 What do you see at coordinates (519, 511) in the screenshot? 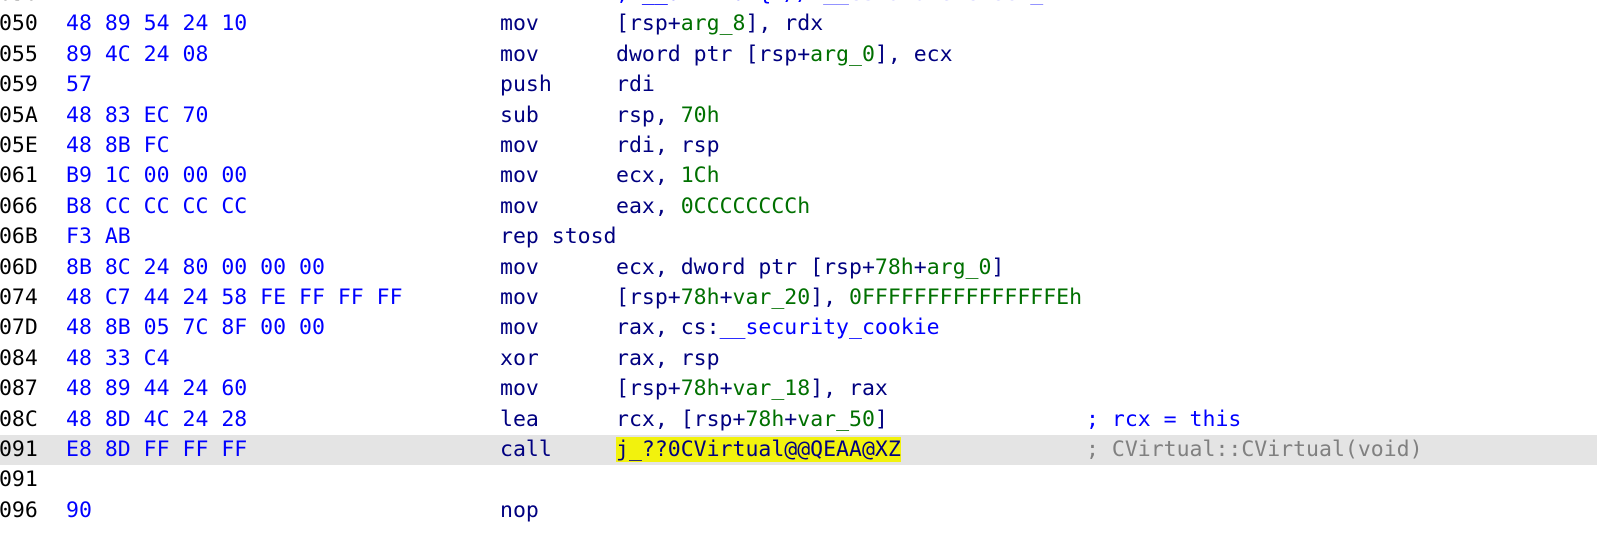
I see `line-mnemonic: nop` at bounding box center [519, 511].